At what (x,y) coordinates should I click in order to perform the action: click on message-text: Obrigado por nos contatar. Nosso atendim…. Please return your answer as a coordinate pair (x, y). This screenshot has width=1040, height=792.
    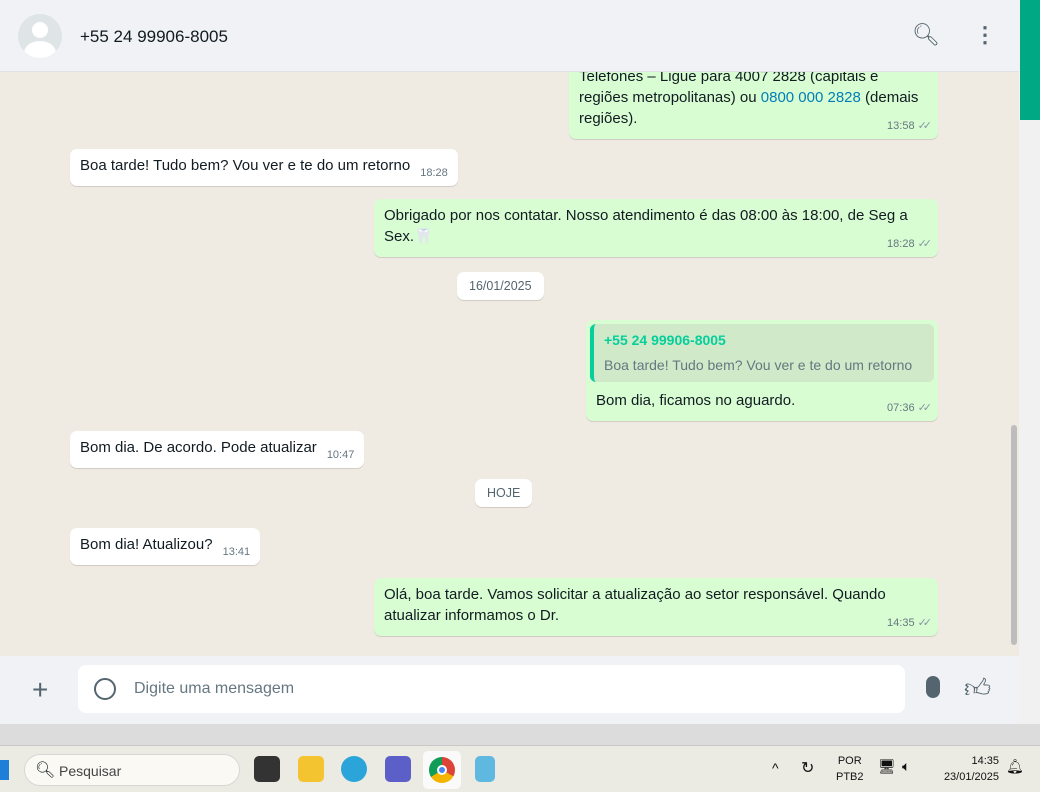
    Looking at the image, I should click on (646, 226).